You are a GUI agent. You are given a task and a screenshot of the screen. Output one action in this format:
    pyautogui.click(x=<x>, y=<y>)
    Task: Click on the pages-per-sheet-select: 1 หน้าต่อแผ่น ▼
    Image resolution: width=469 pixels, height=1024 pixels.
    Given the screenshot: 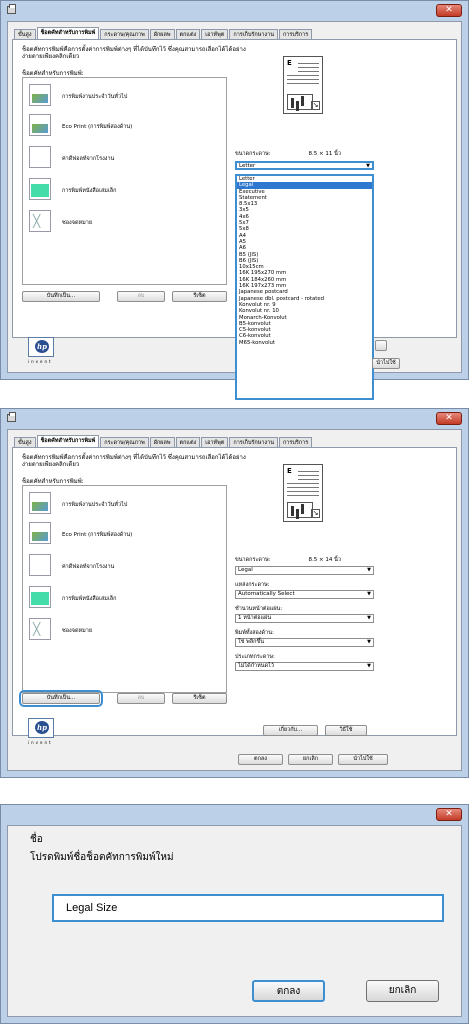 What is the action you would take?
    pyautogui.click(x=304, y=618)
    